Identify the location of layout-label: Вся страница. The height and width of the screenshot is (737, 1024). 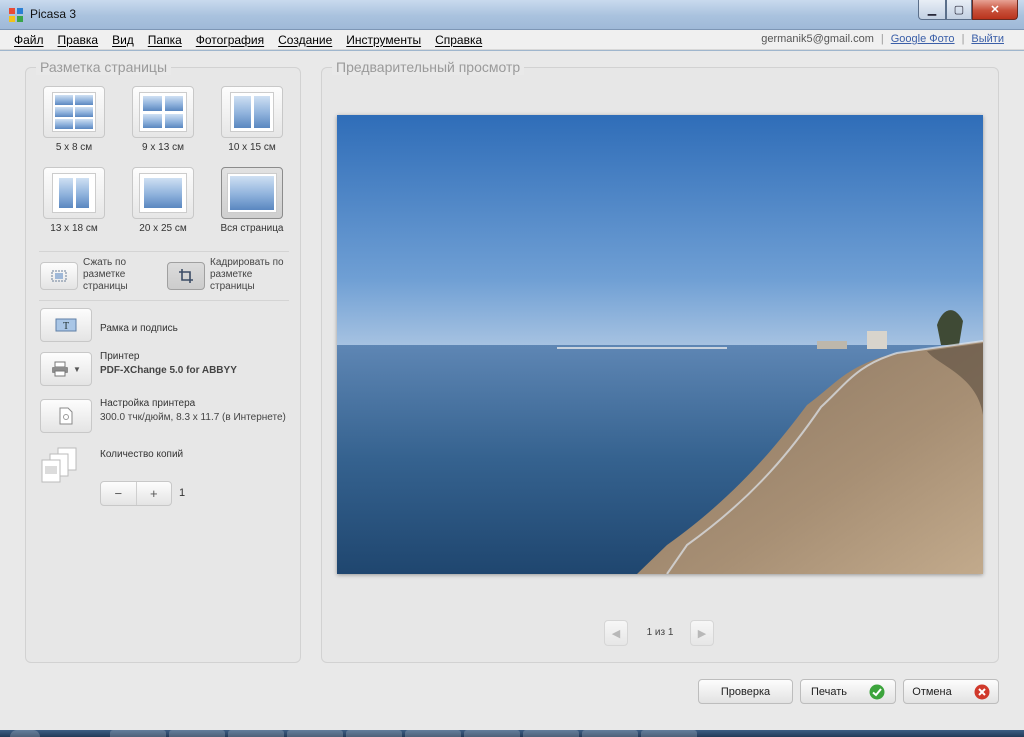
(252, 228).